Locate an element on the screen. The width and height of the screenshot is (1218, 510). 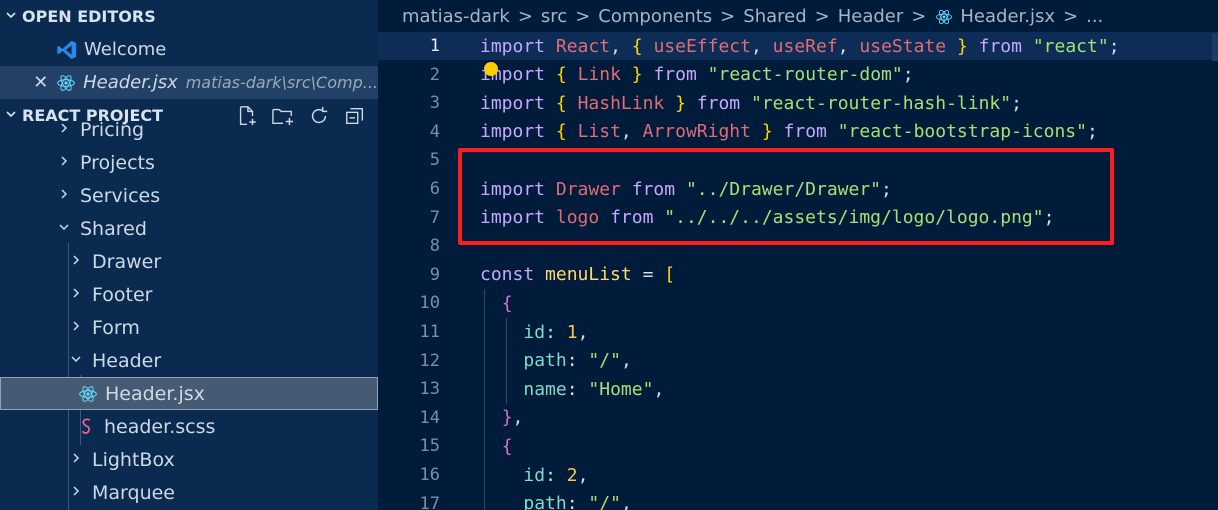
line-number: 15 is located at coordinates (429, 446).